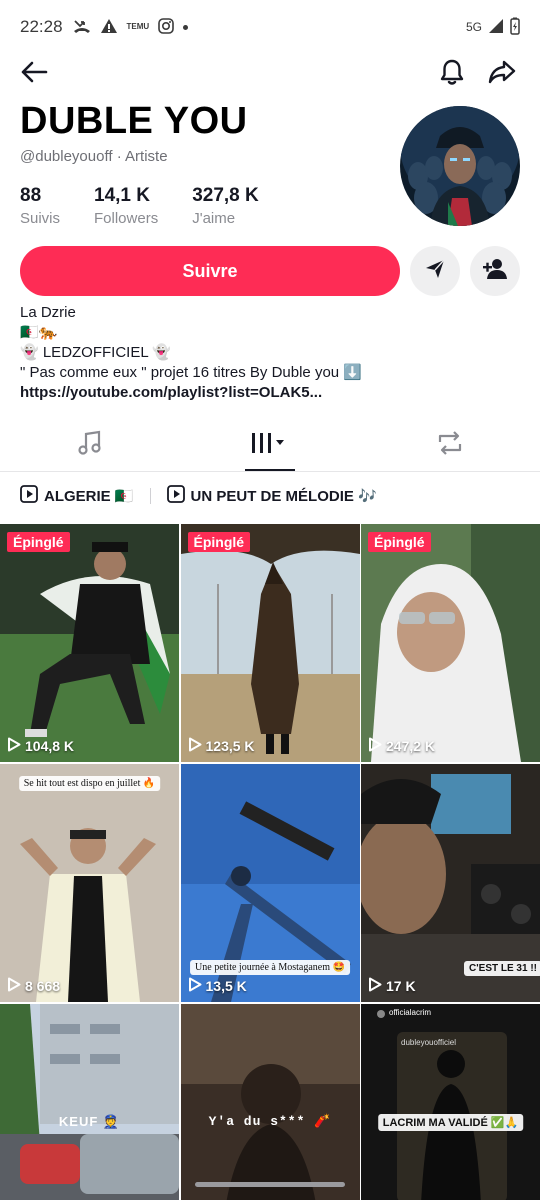  Describe the element at coordinates (89, 1102) in the screenshot. I see `video-thumbnail: KEUF 👮` at that location.